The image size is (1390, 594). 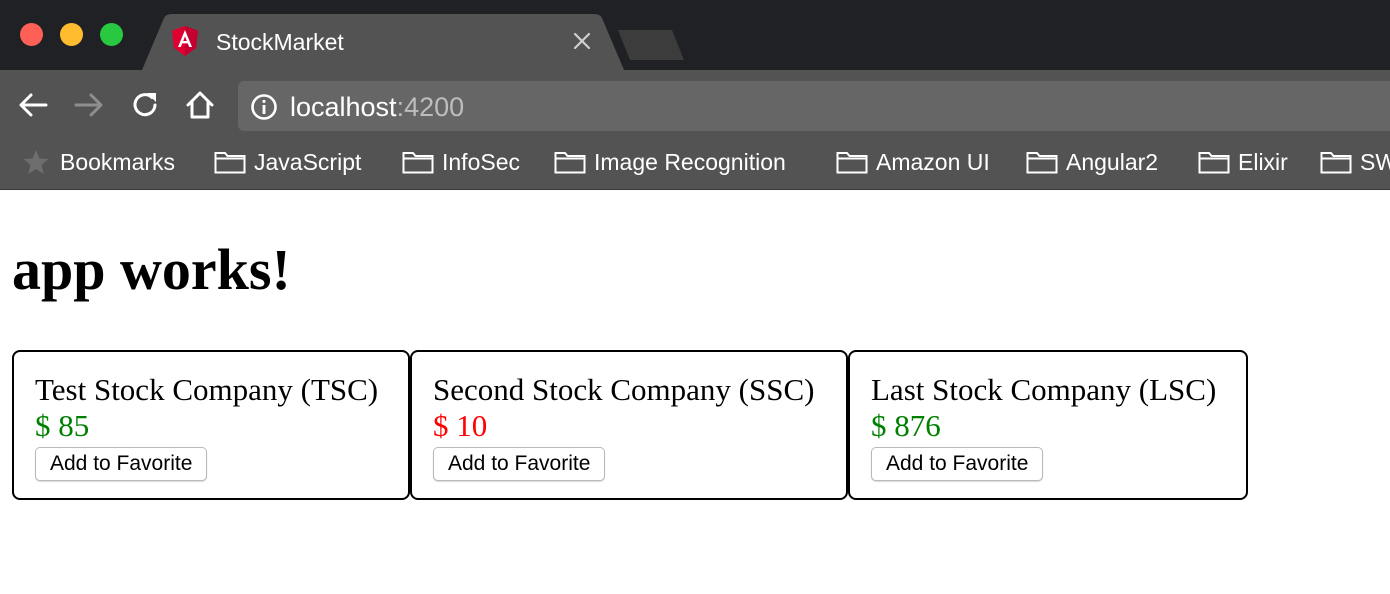 What do you see at coordinates (71, 34) in the screenshot?
I see `minimize-window-button` at bounding box center [71, 34].